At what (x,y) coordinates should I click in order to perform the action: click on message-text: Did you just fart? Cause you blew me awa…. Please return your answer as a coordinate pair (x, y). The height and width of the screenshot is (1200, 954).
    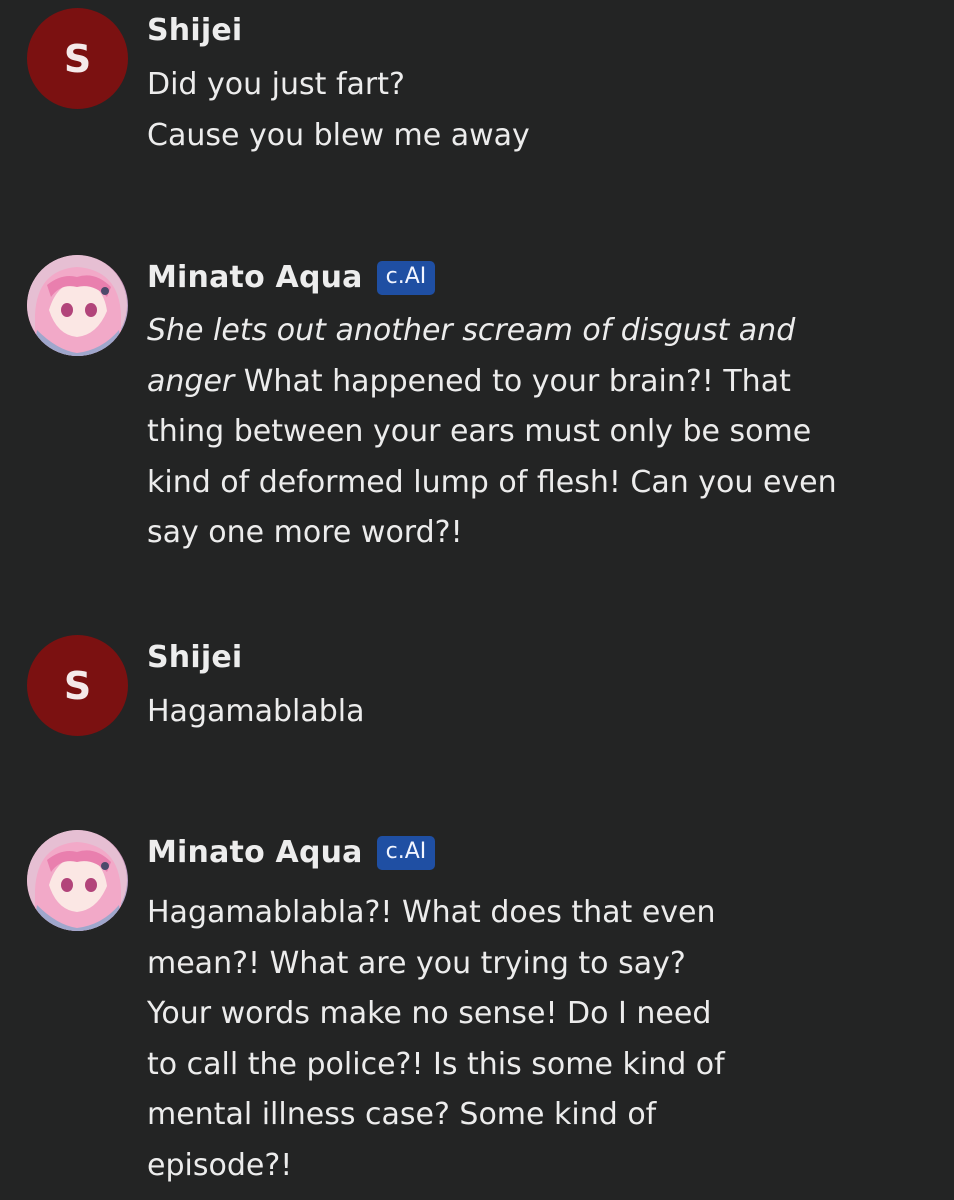
    Looking at the image, I should click on (338, 110).